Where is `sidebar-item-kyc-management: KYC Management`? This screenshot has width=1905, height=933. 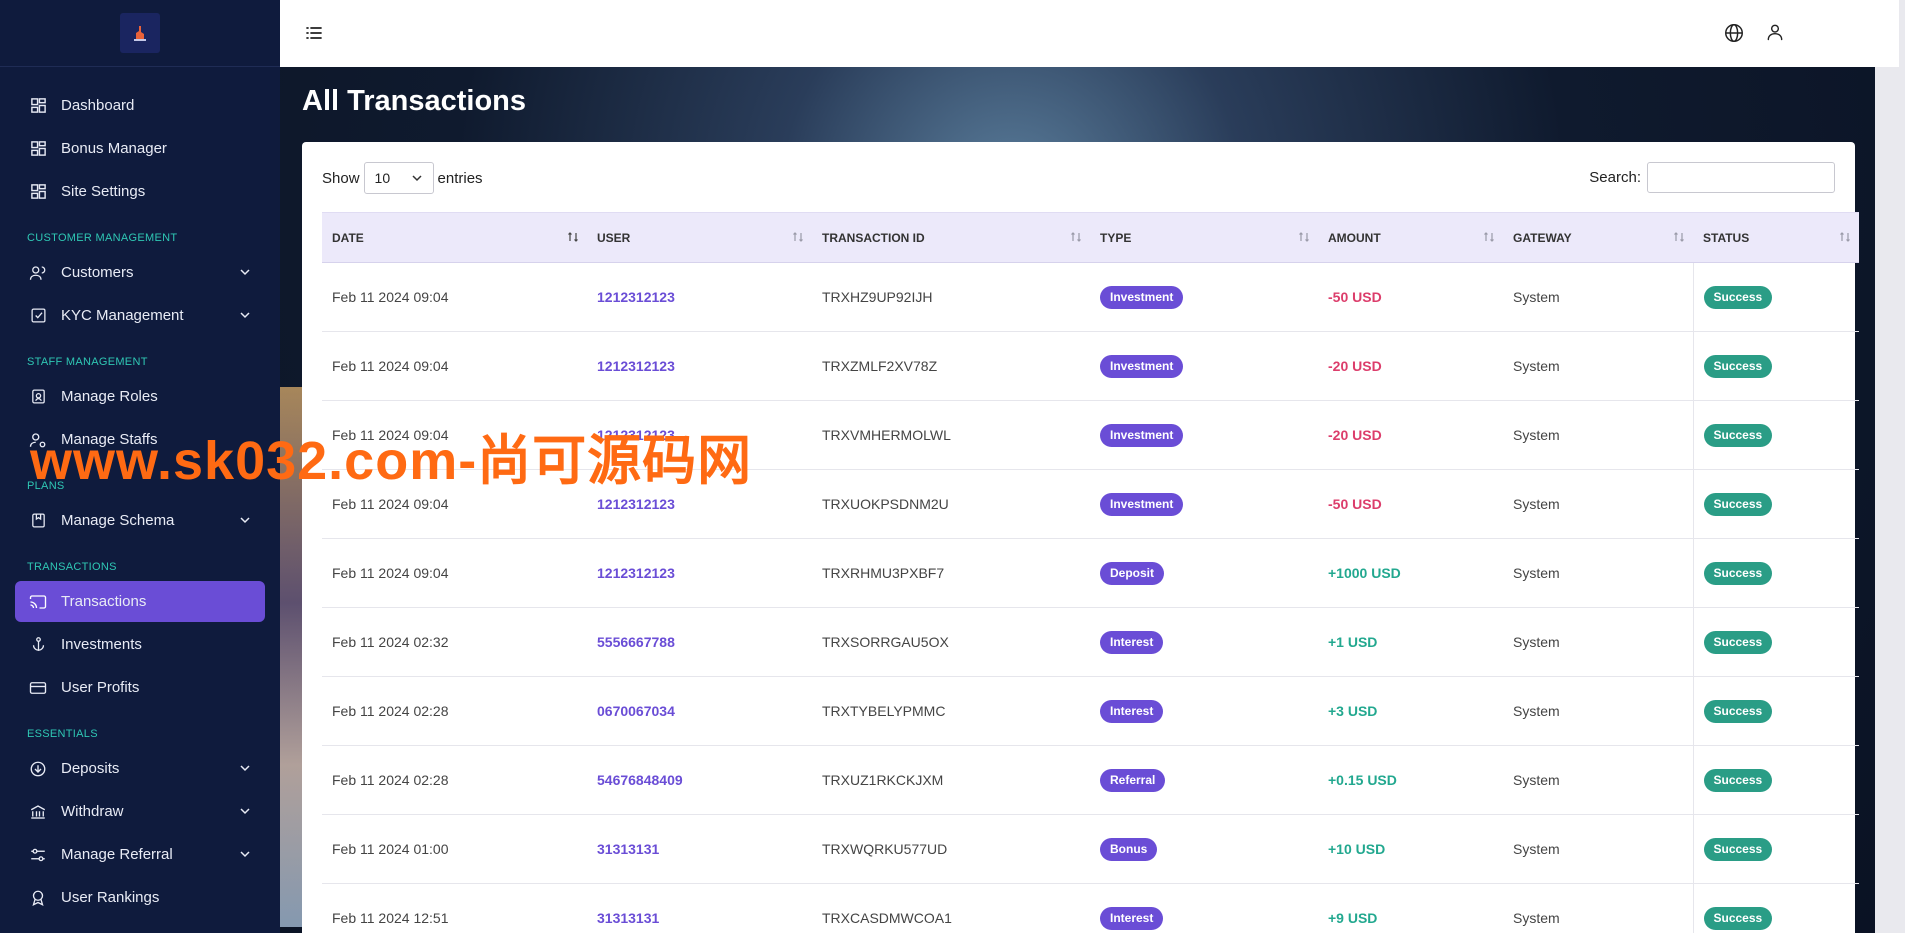 sidebar-item-kyc-management: KYC Management is located at coordinates (140, 315).